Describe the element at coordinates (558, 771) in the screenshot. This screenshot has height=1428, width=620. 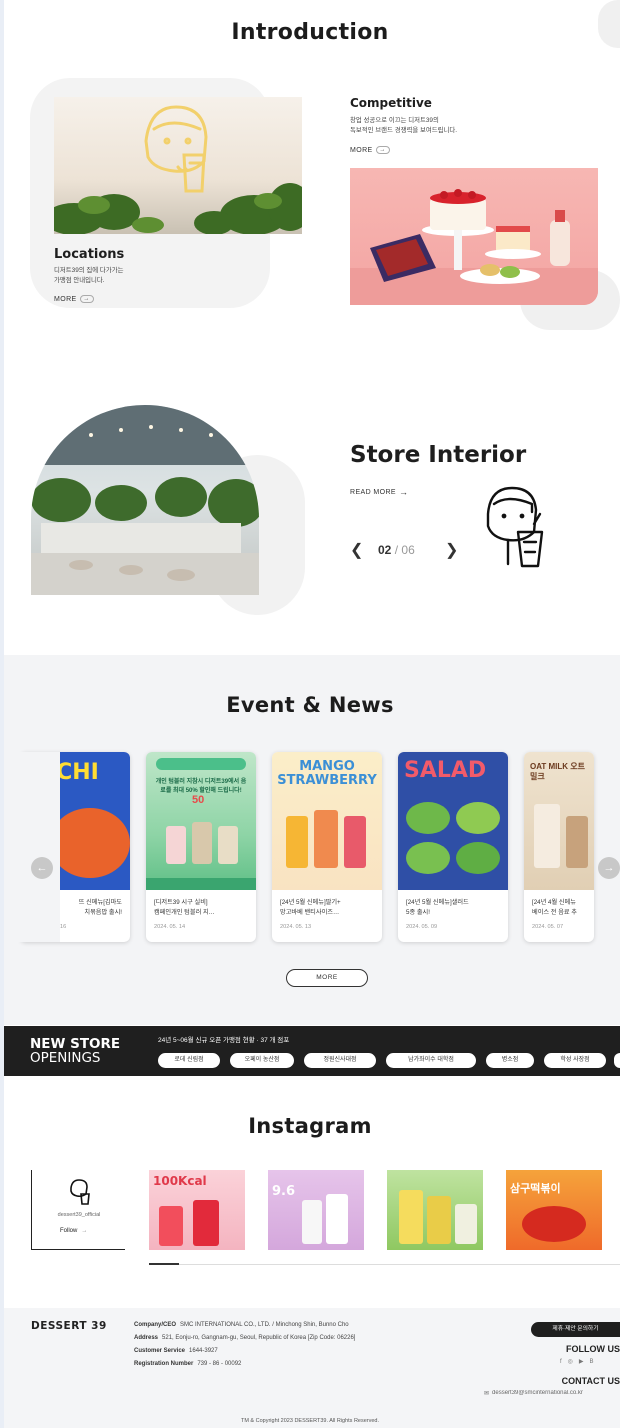
I see `event-card-banner: OAT MILK 오트밀크` at that location.